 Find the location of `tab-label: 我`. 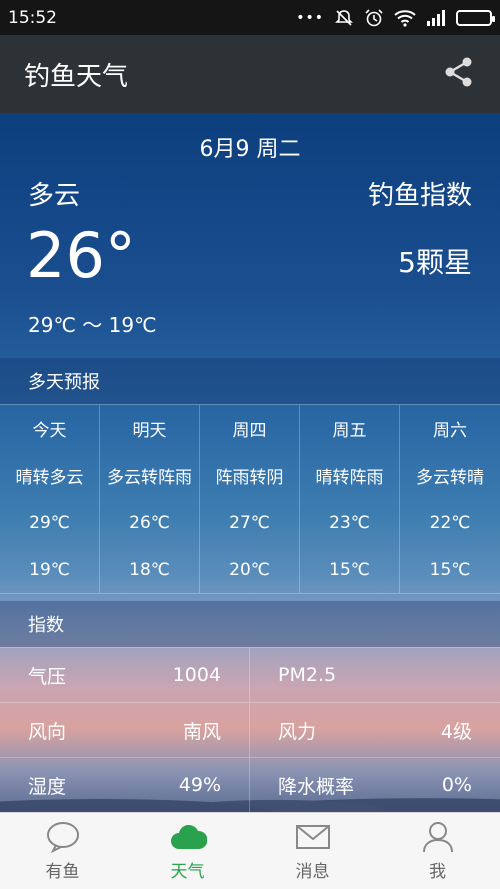

tab-label: 我 is located at coordinates (437, 871).